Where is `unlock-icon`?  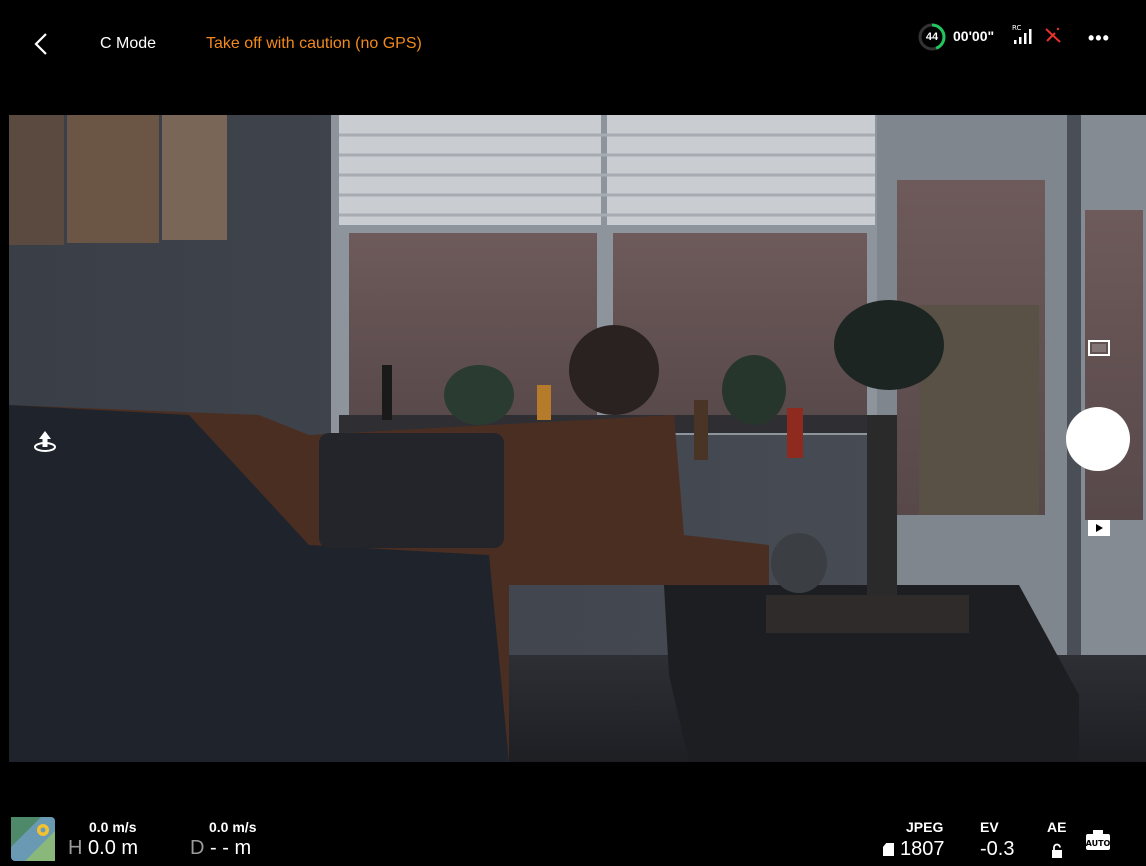
unlock-icon is located at coordinates (1057, 850).